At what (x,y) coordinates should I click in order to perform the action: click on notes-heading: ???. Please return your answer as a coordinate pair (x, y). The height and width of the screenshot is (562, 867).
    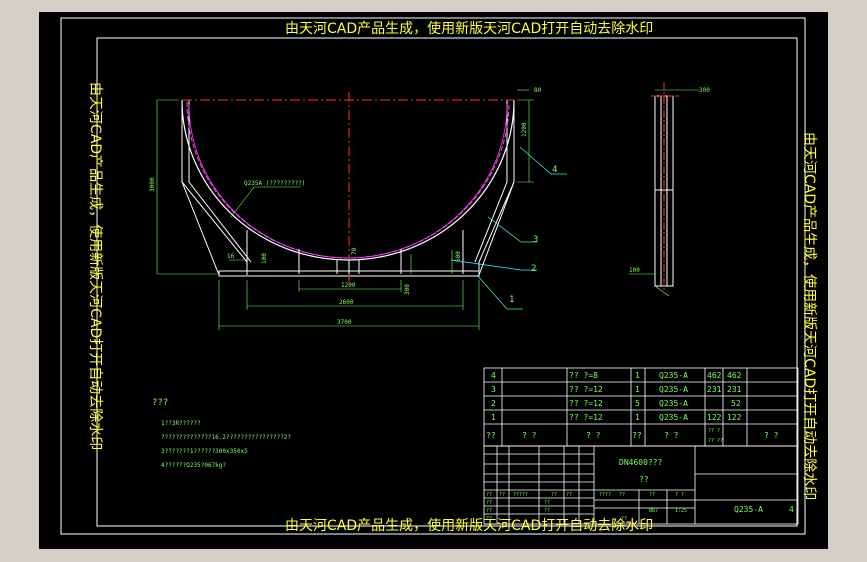
    Looking at the image, I should click on (160, 403).